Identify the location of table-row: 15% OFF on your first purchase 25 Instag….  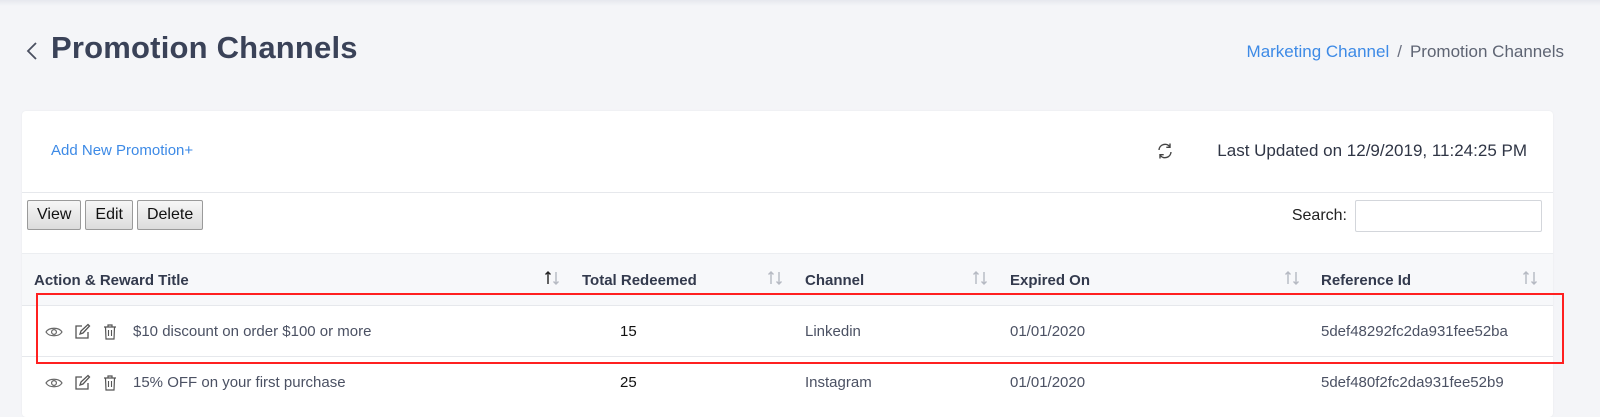
(787, 381).